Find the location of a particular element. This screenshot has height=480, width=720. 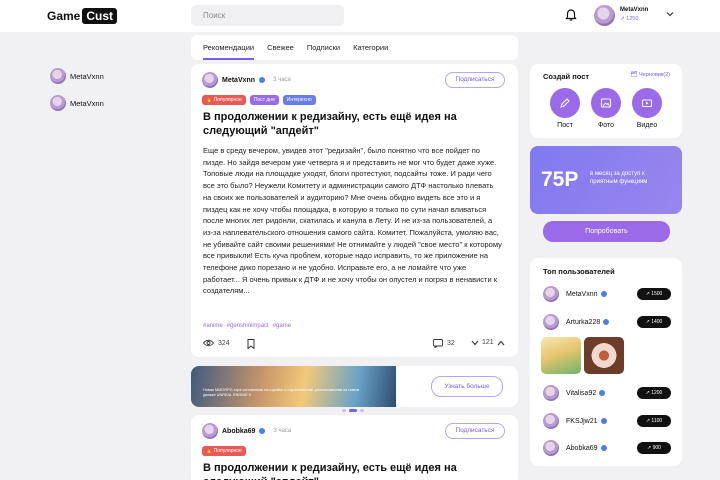

feed-tabs: Рекомендации Свежее Подписки Категории is located at coordinates (354, 47).